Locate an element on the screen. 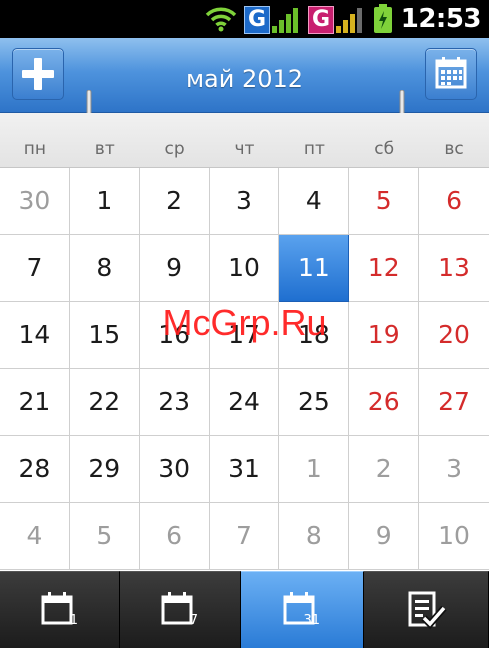 The height and width of the screenshot is (648, 489). calendar-header: май 2012 is located at coordinates (244, 75).